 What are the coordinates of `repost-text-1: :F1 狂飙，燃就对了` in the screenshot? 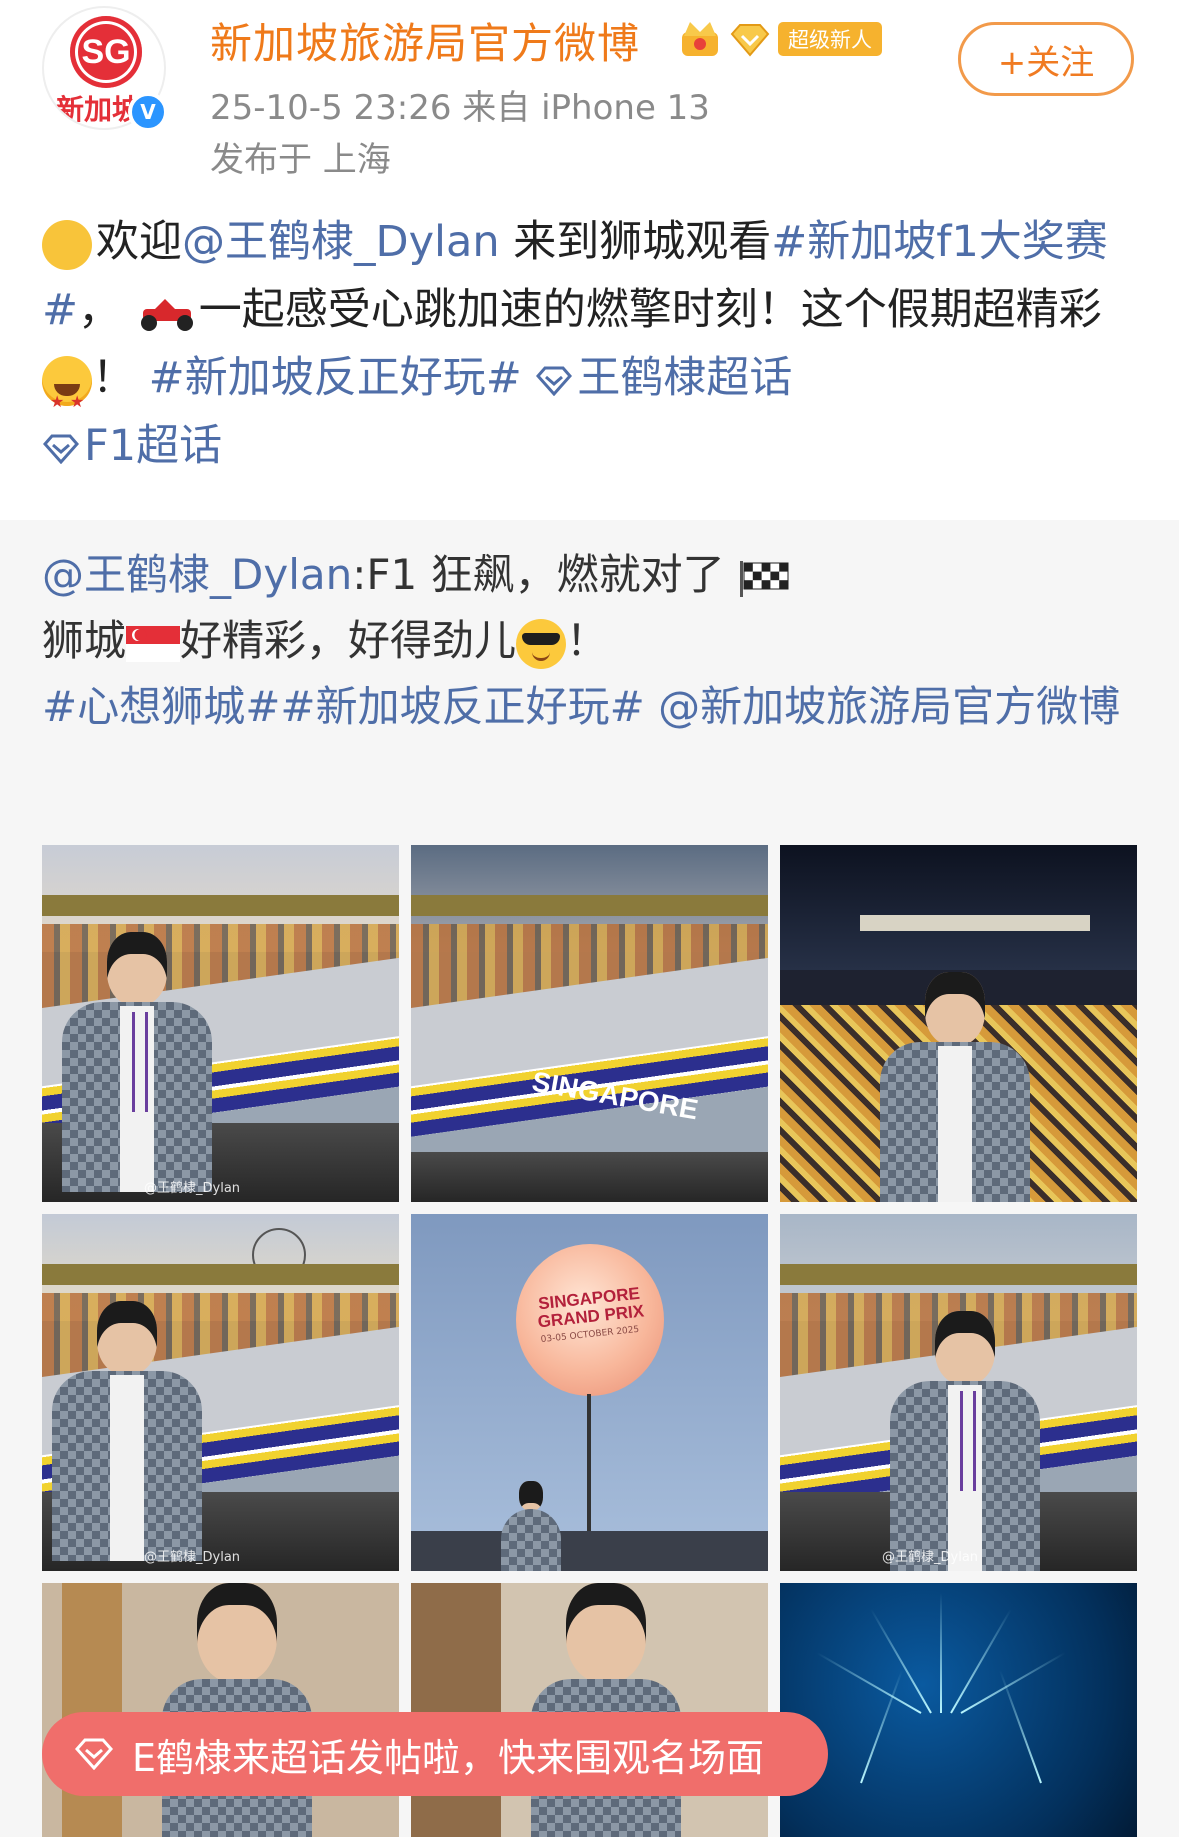 It's located at (538, 574).